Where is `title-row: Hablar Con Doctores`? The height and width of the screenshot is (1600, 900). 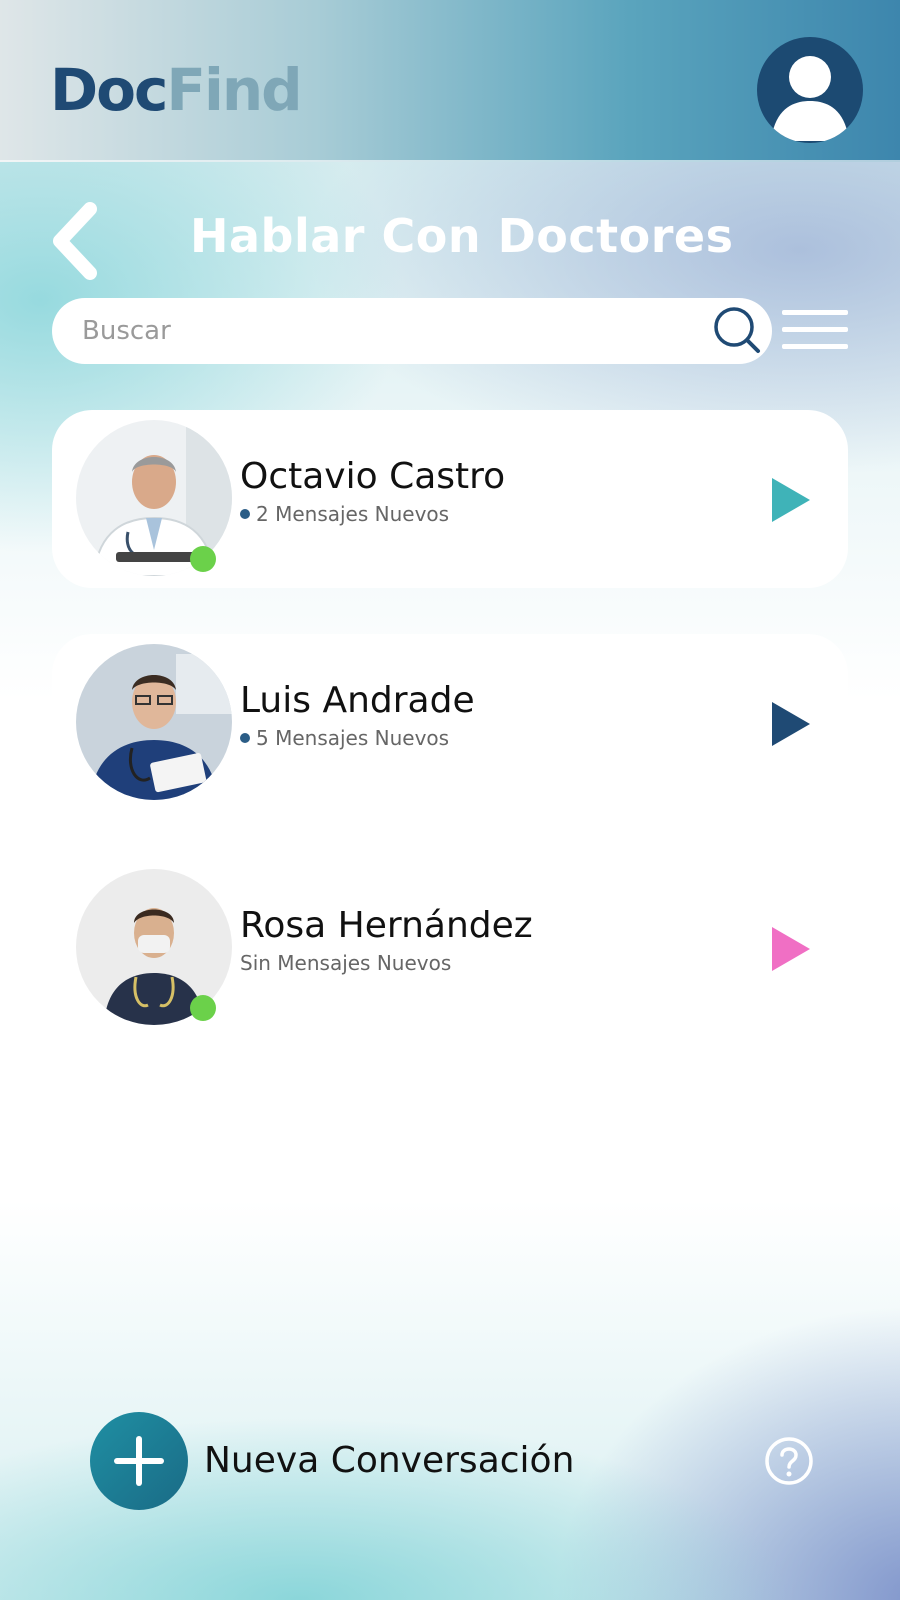 title-row: Hablar Con Doctores is located at coordinates (450, 240).